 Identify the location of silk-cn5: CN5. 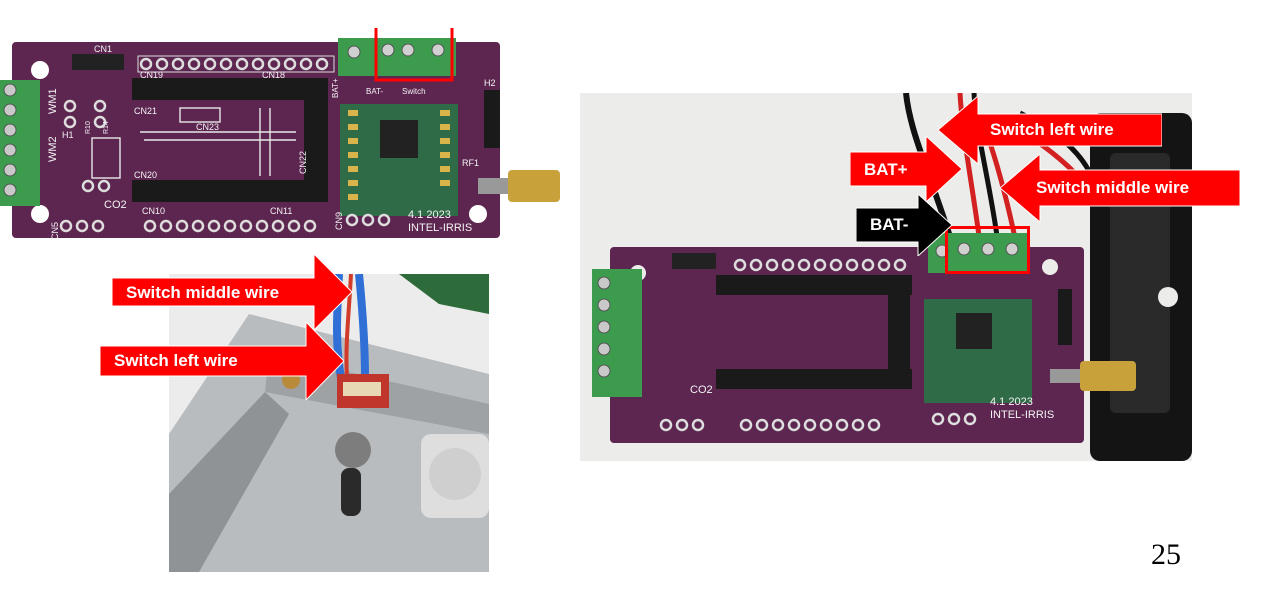
(55, 231).